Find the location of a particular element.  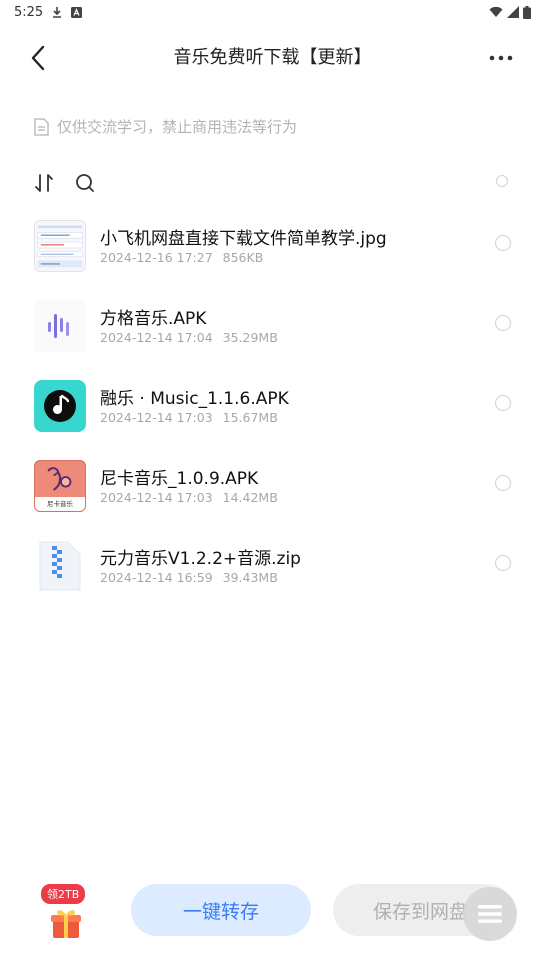

wifi-icon is located at coordinates (496, 11).